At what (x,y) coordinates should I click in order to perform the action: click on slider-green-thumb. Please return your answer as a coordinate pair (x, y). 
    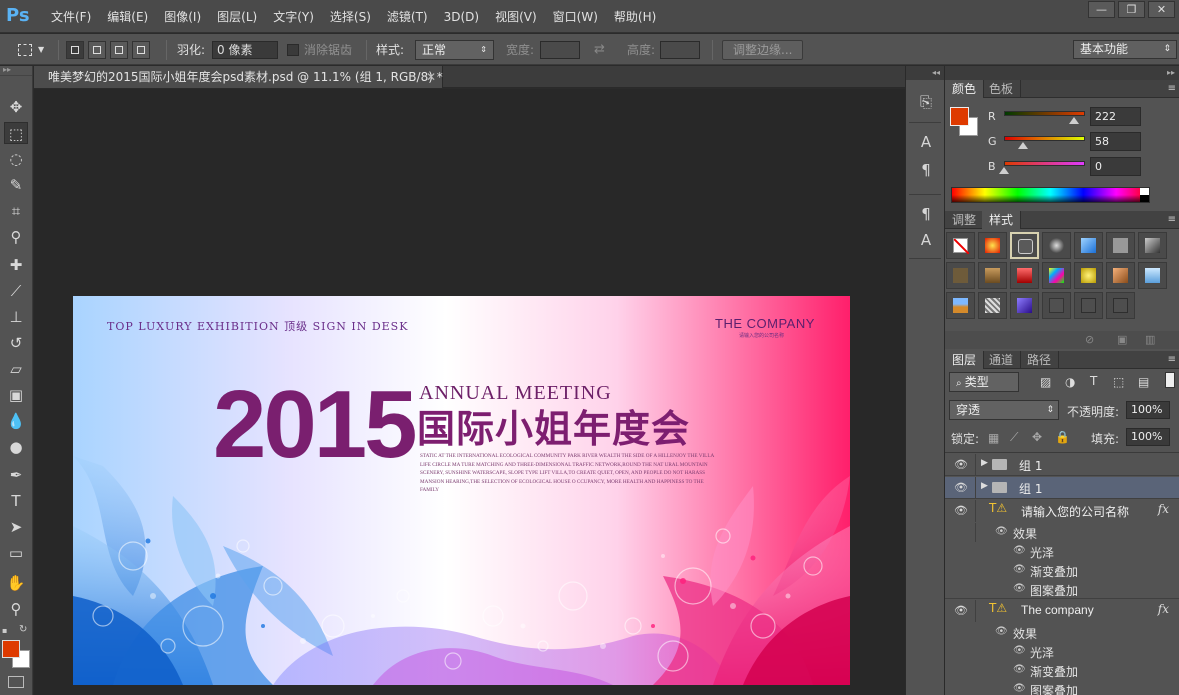
    Looking at the image, I should click on (1022, 145).